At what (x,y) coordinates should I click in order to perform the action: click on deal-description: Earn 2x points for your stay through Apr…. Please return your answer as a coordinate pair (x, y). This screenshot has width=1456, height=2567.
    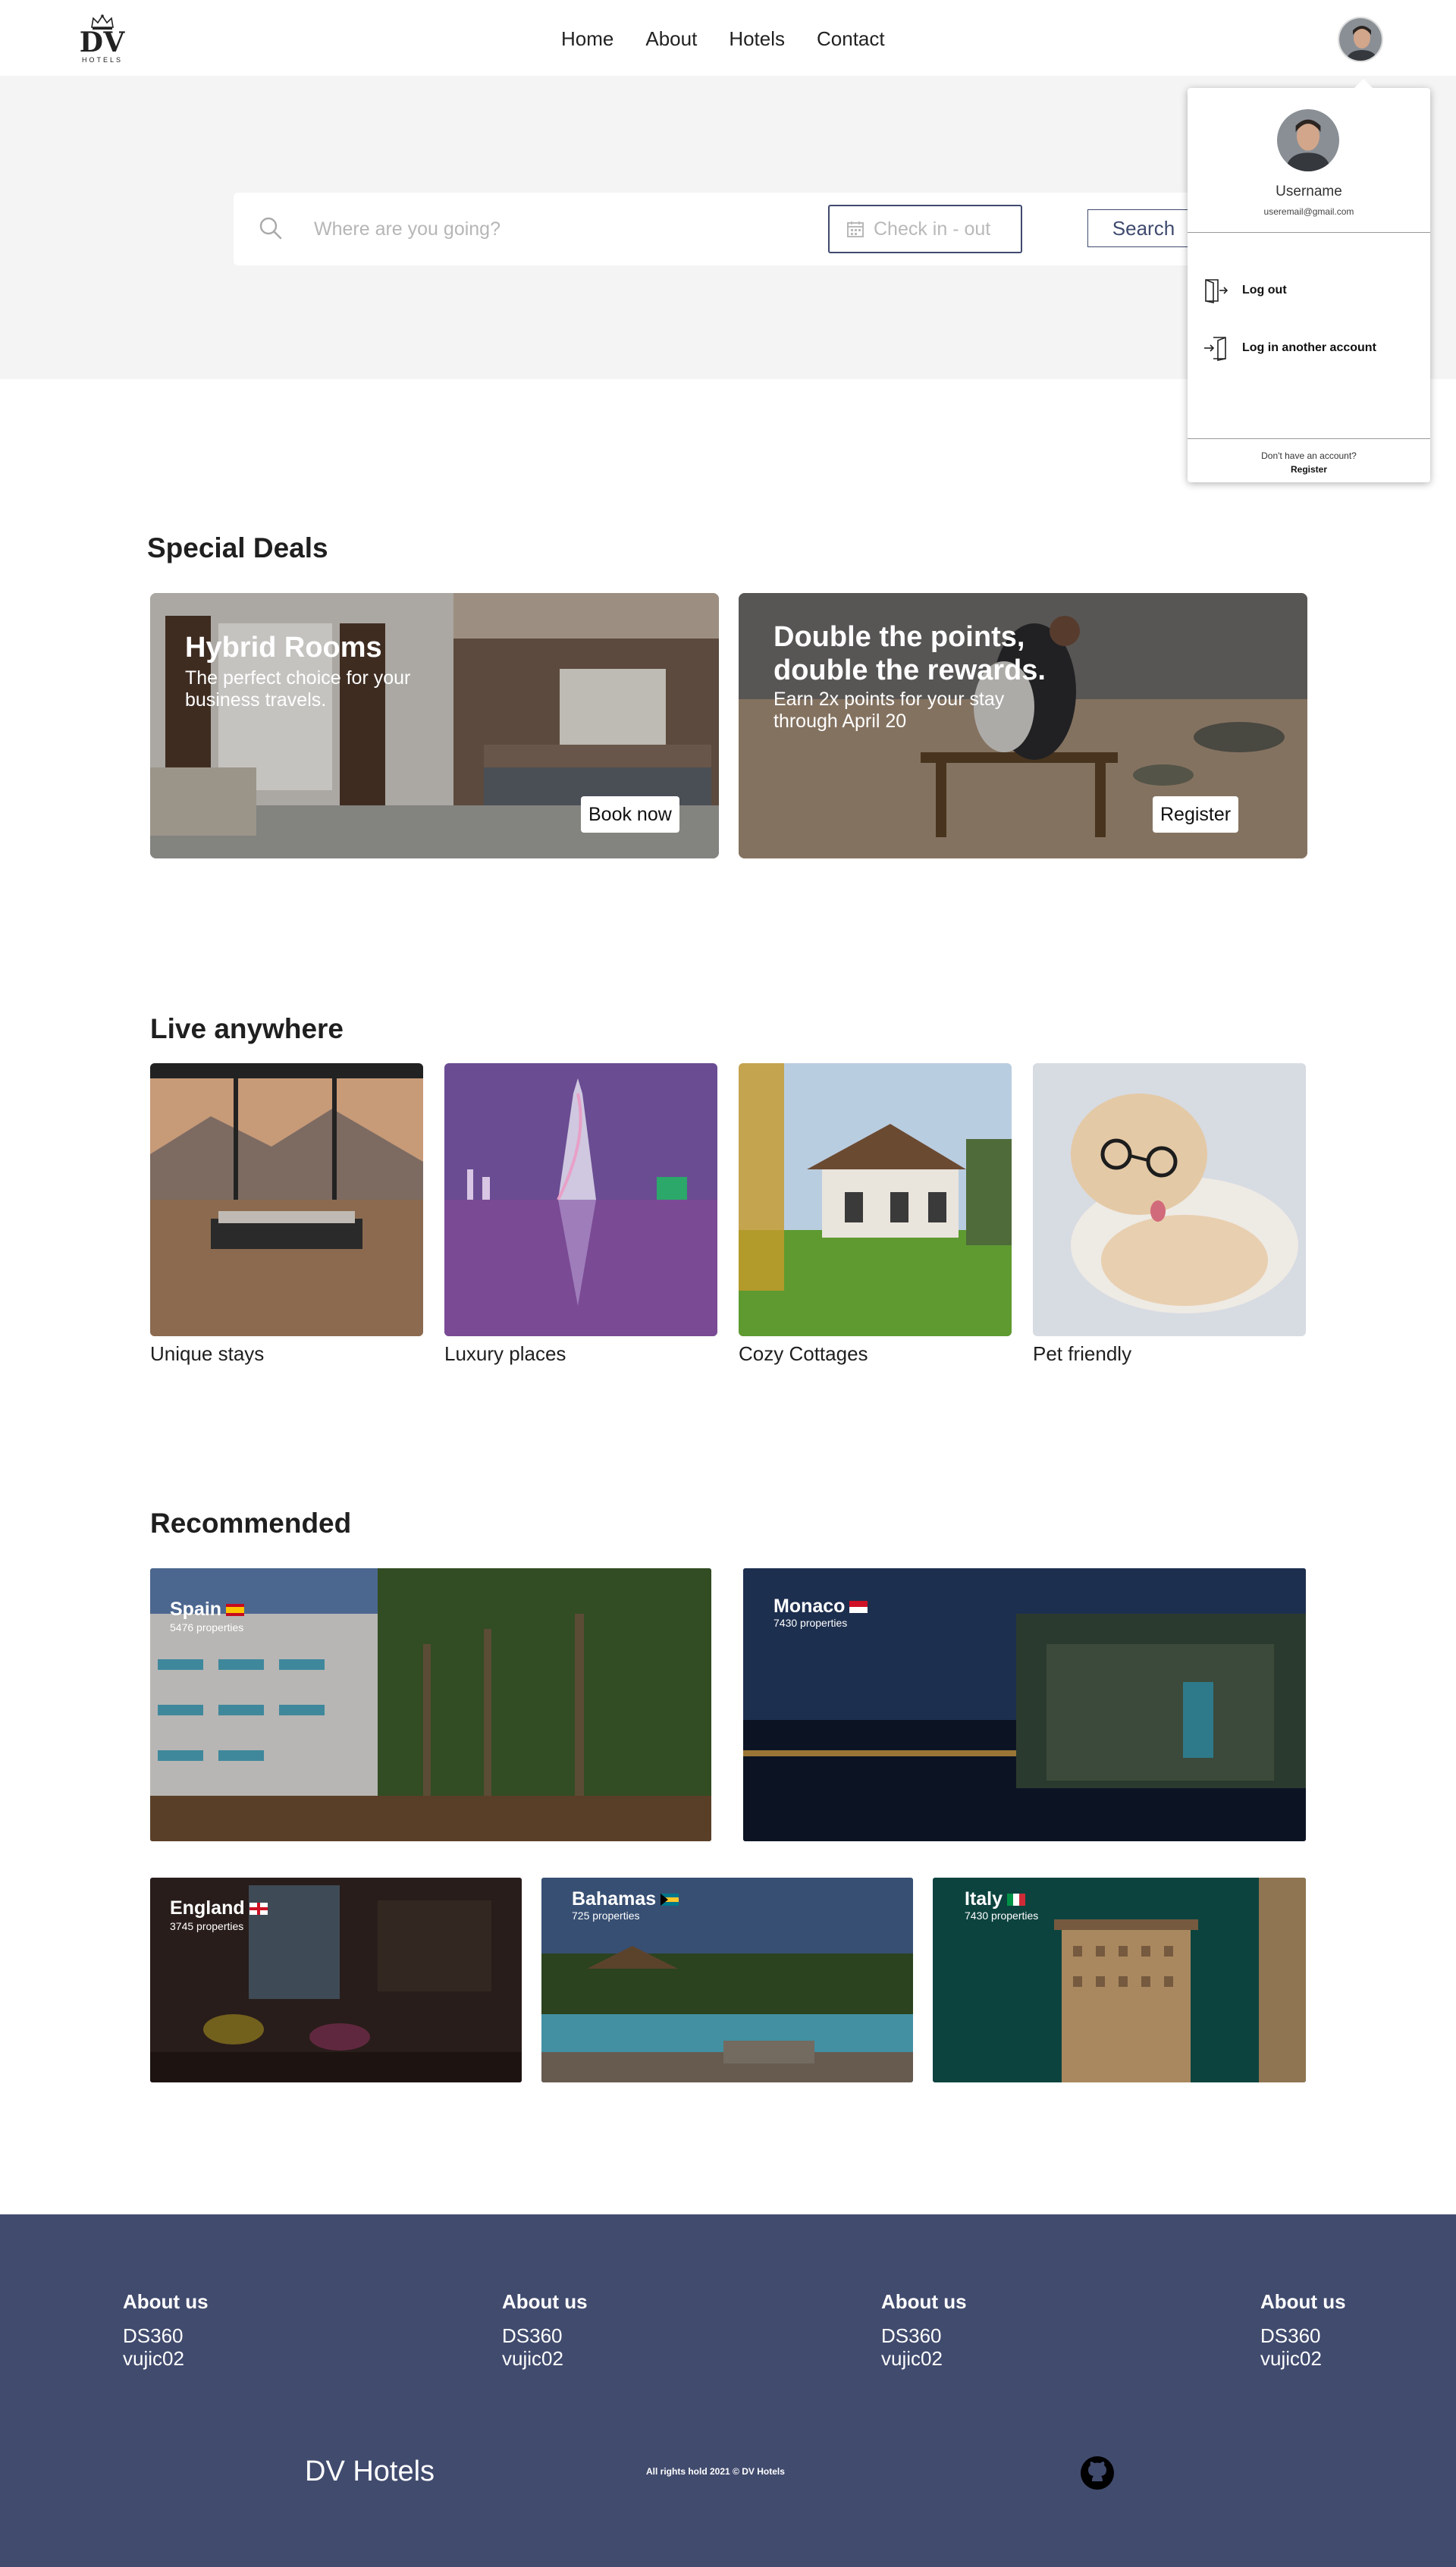
    Looking at the image, I should click on (889, 710).